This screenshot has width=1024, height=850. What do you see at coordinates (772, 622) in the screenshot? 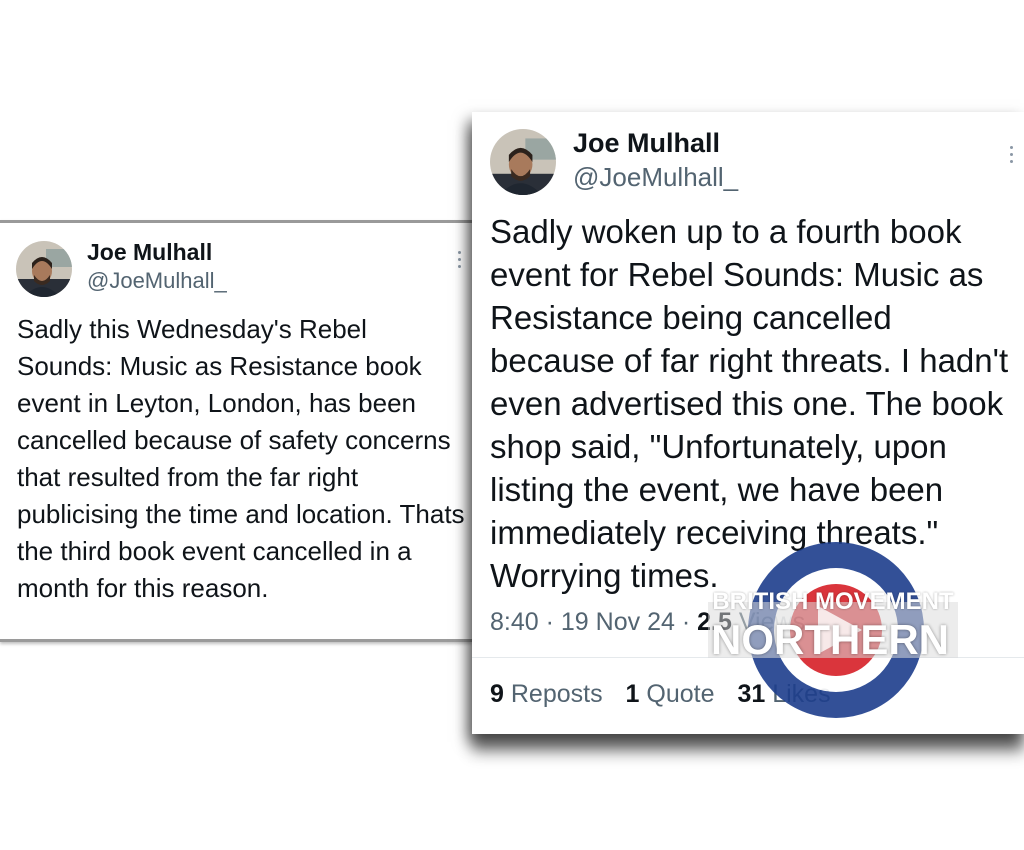
I see `views-label: Views` at bounding box center [772, 622].